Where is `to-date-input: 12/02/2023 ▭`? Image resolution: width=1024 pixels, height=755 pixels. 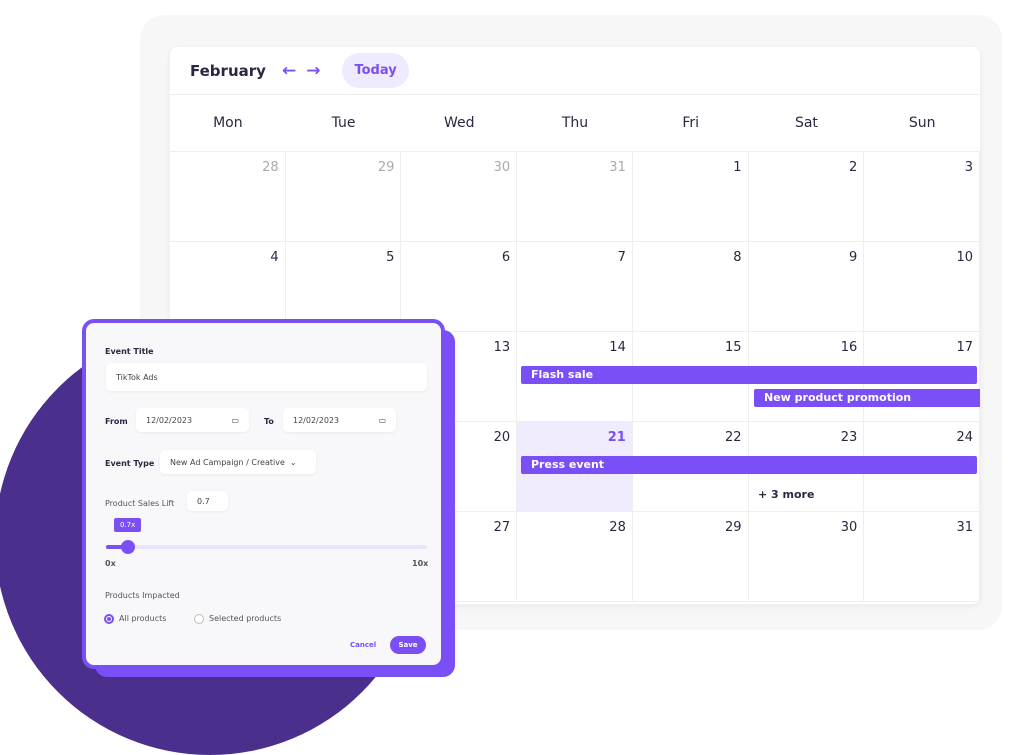
to-date-input: 12/02/2023 ▭ is located at coordinates (339, 420).